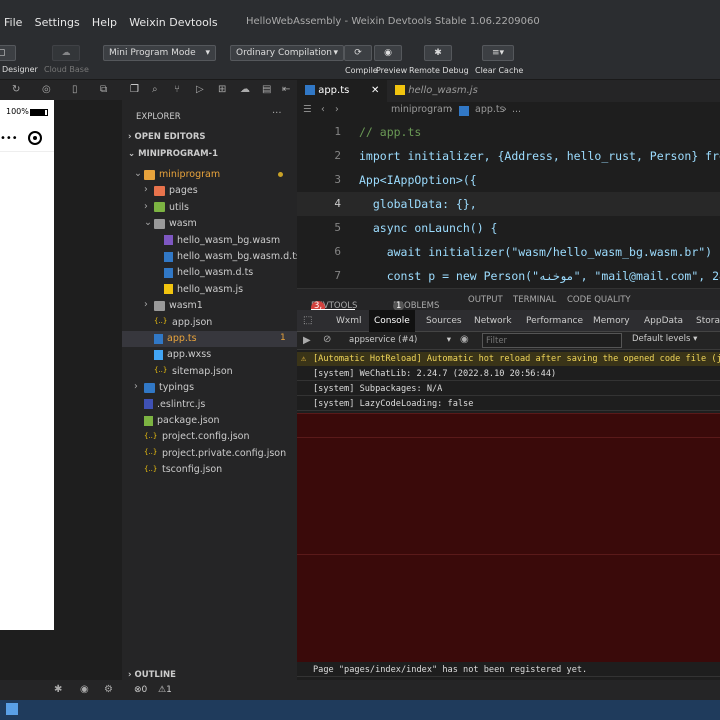 The image size is (720, 720). What do you see at coordinates (173, 154) in the screenshot?
I see `project-header: ⌄ MINIPROGRAM-1` at bounding box center [173, 154].